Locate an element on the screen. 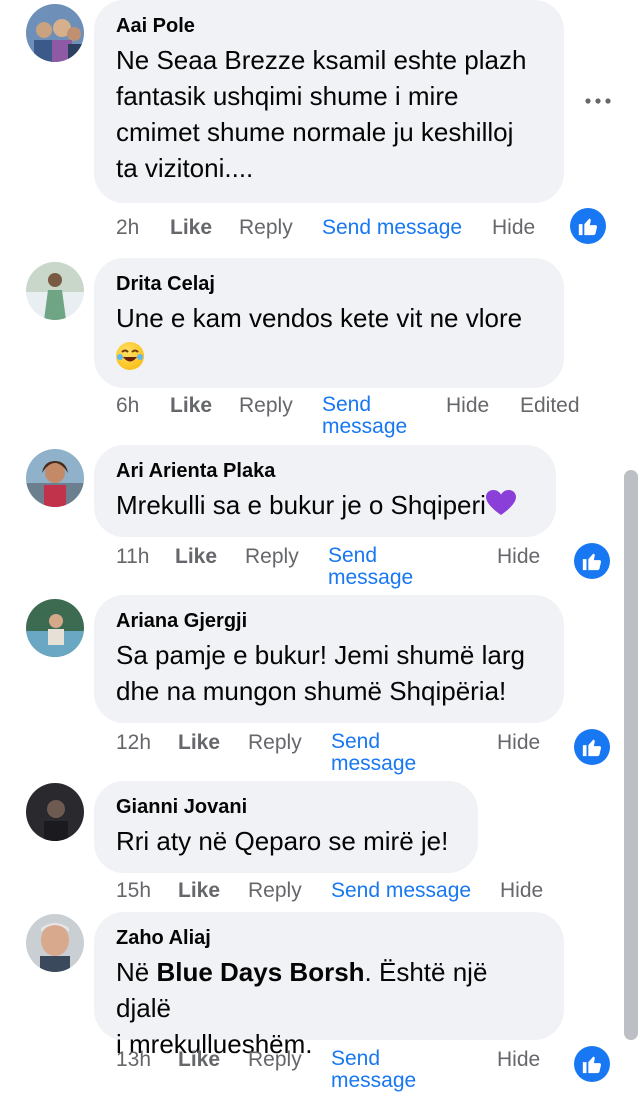 This screenshot has height=1101, width=640. page-mention-link: Blue Days Borsh is located at coordinates (260, 972).